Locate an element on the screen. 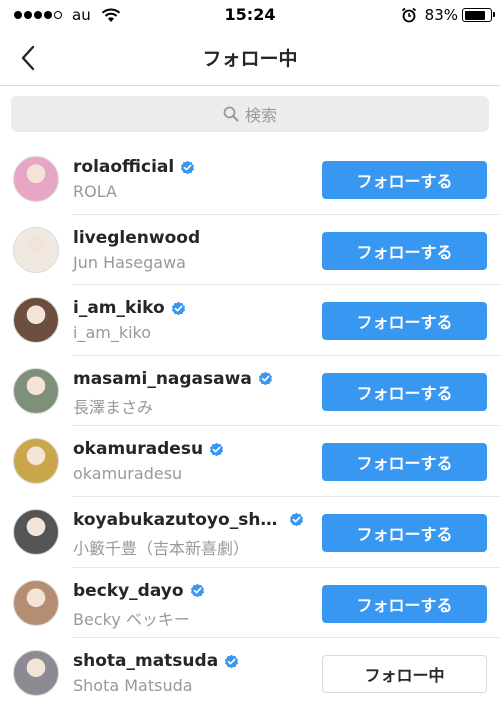 The width and height of the screenshot is (500, 709). full-name: Jun Hasegawa is located at coordinates (129, 262).